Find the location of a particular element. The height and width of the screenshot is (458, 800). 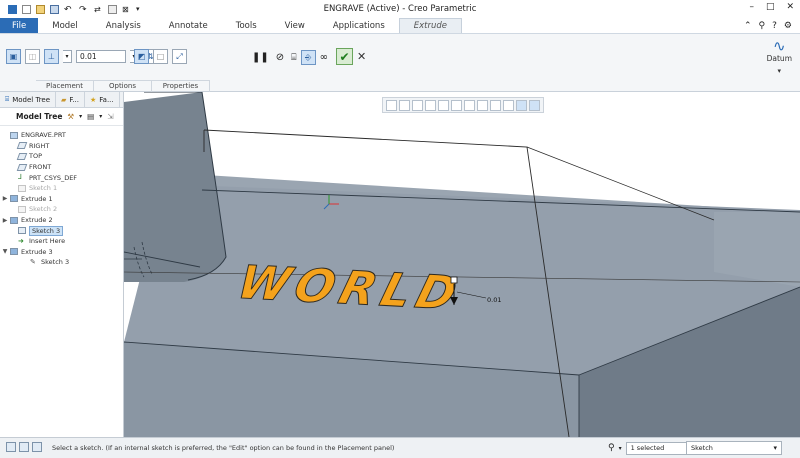

datum-display-icon is located at coordinates (495, 105).